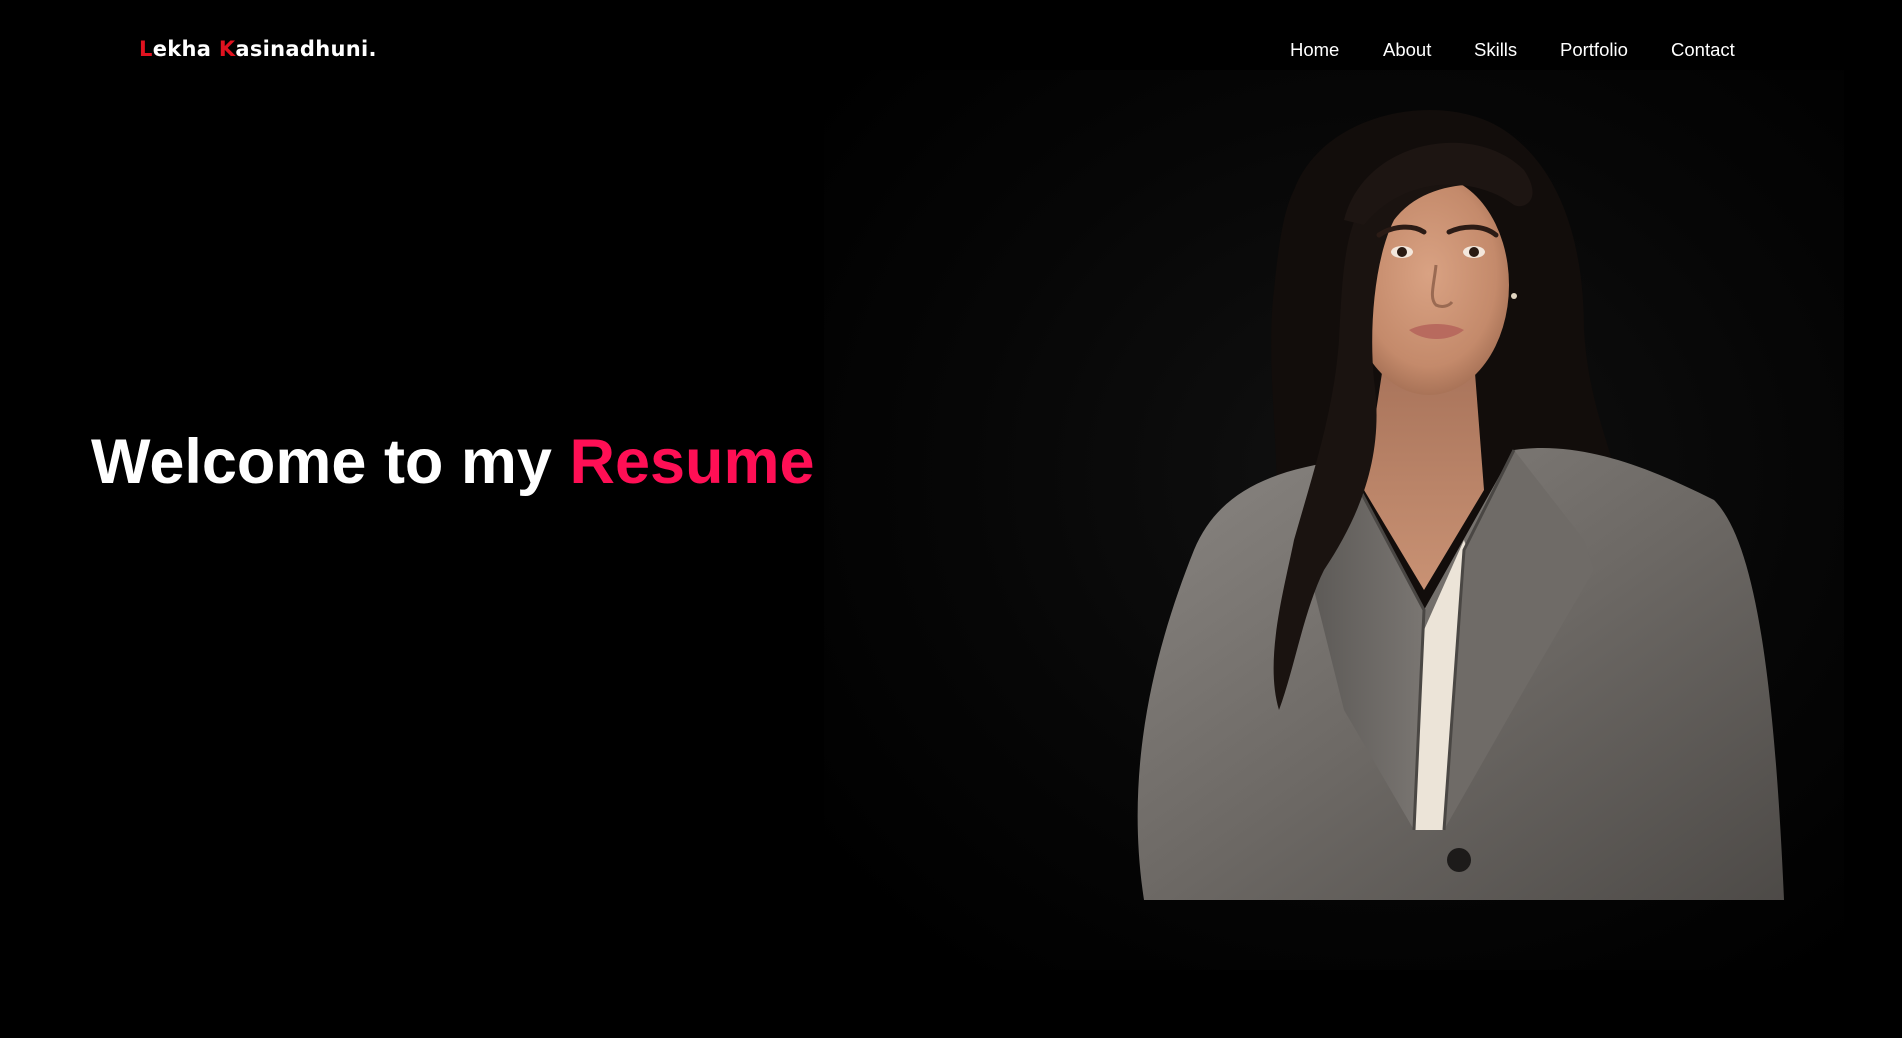  What do you see at coordinates (692, 462) in the screenshot?
I see `hero-title-highlight: Resume` at bounding box center [692, 462].